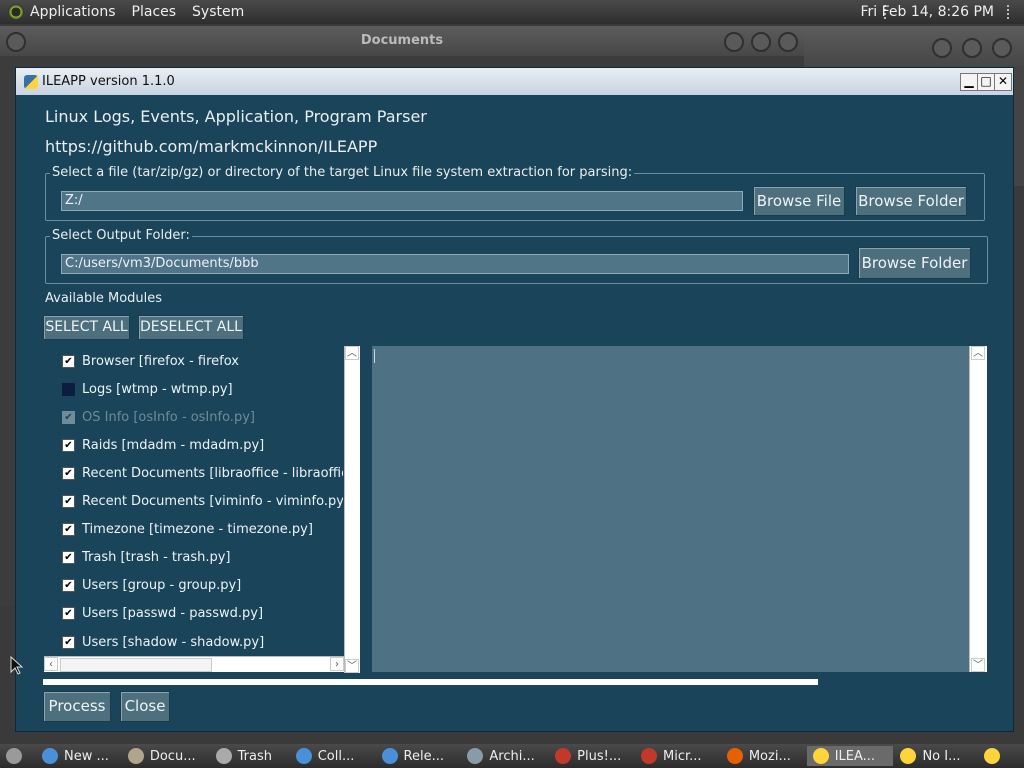  Describe the element at coordinates (68, 389) in the screenshot. I see `module-checkbox` at that location.